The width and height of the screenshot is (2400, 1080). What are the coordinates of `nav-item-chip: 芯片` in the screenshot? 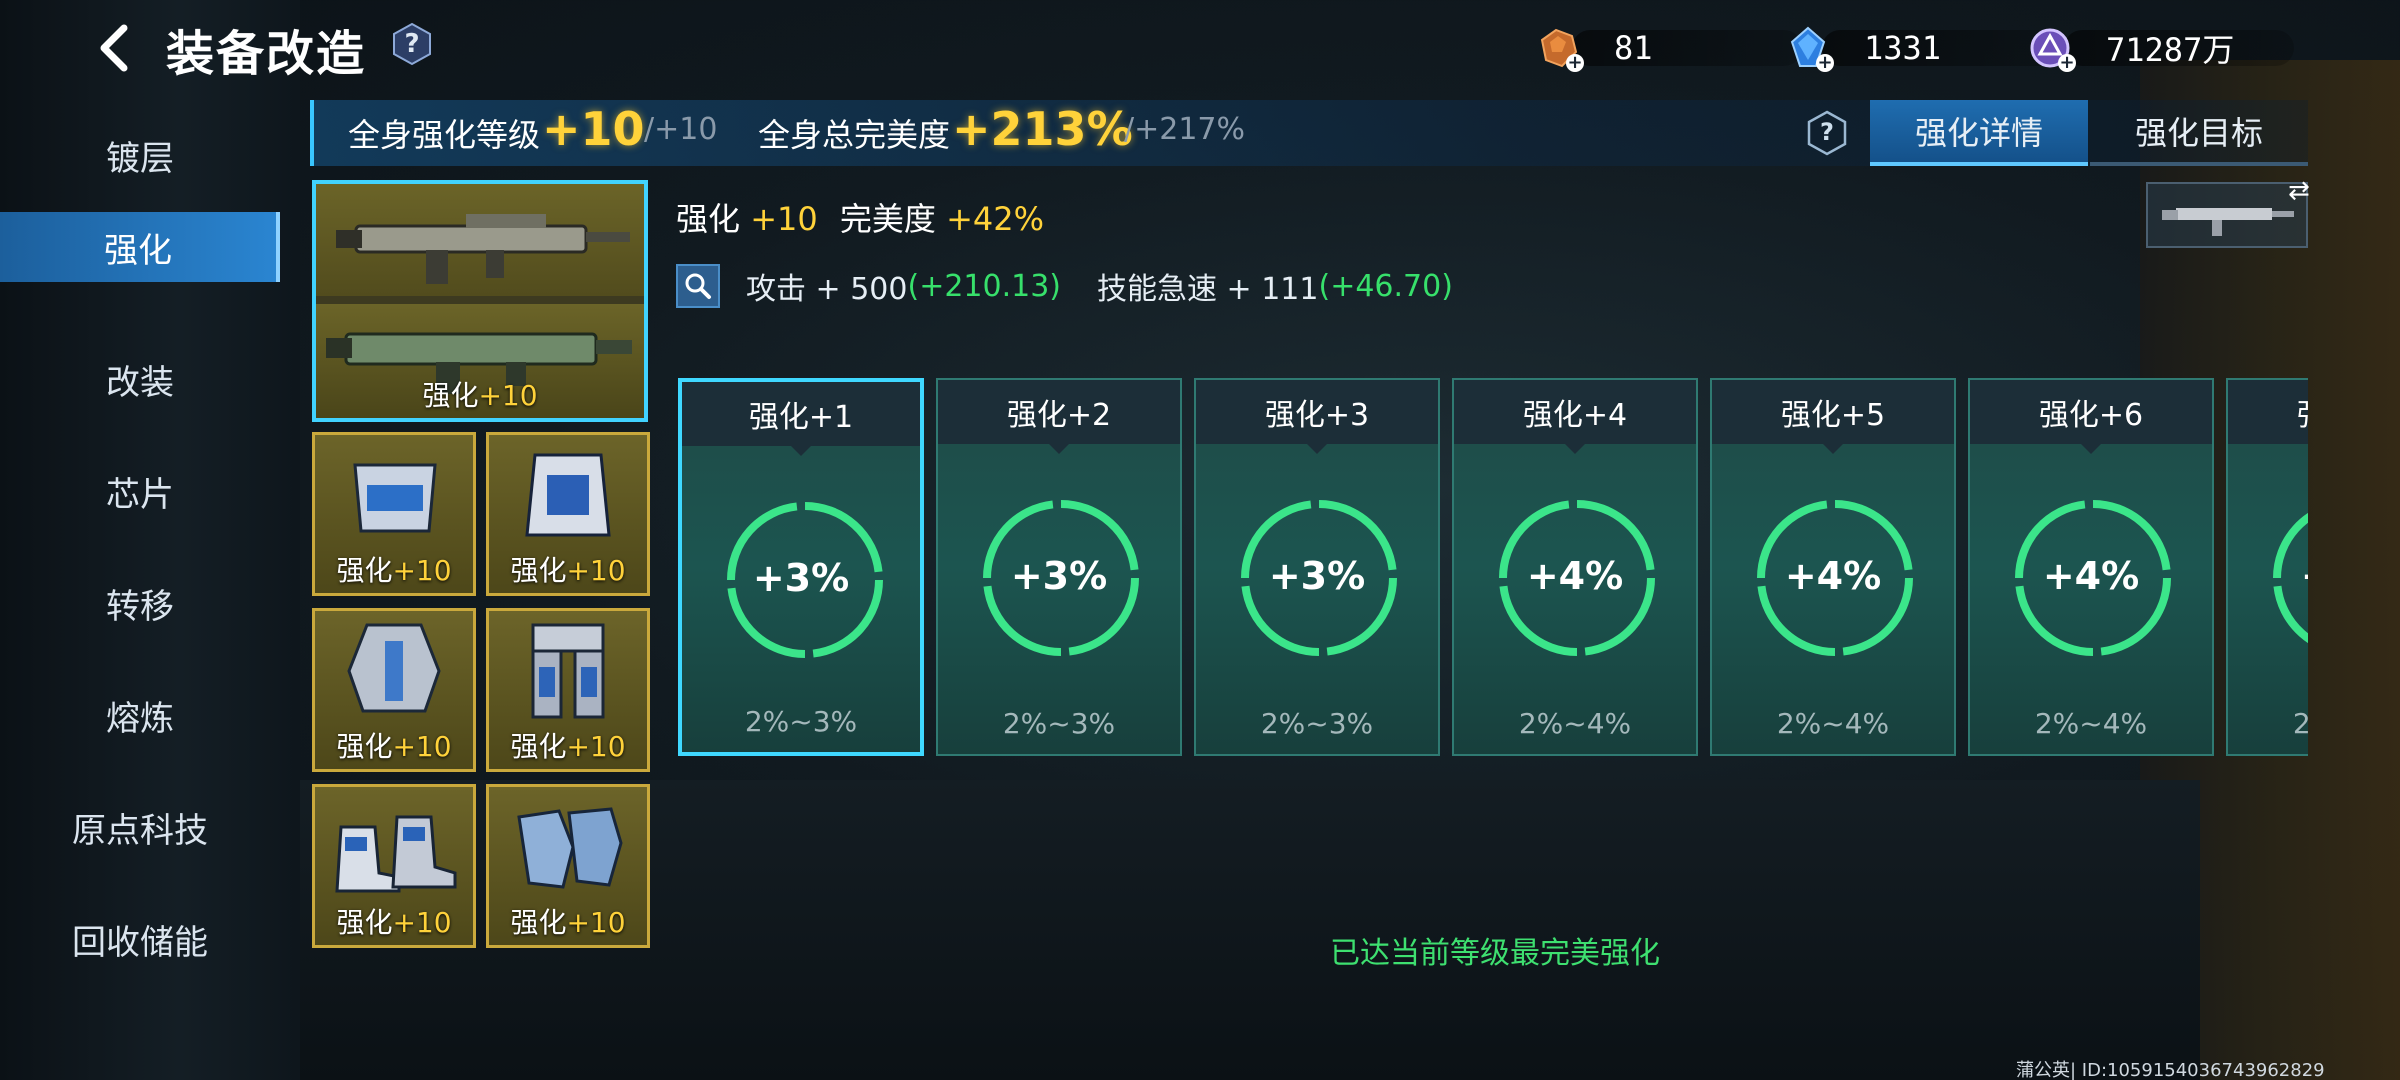 It's located at (140, 491).